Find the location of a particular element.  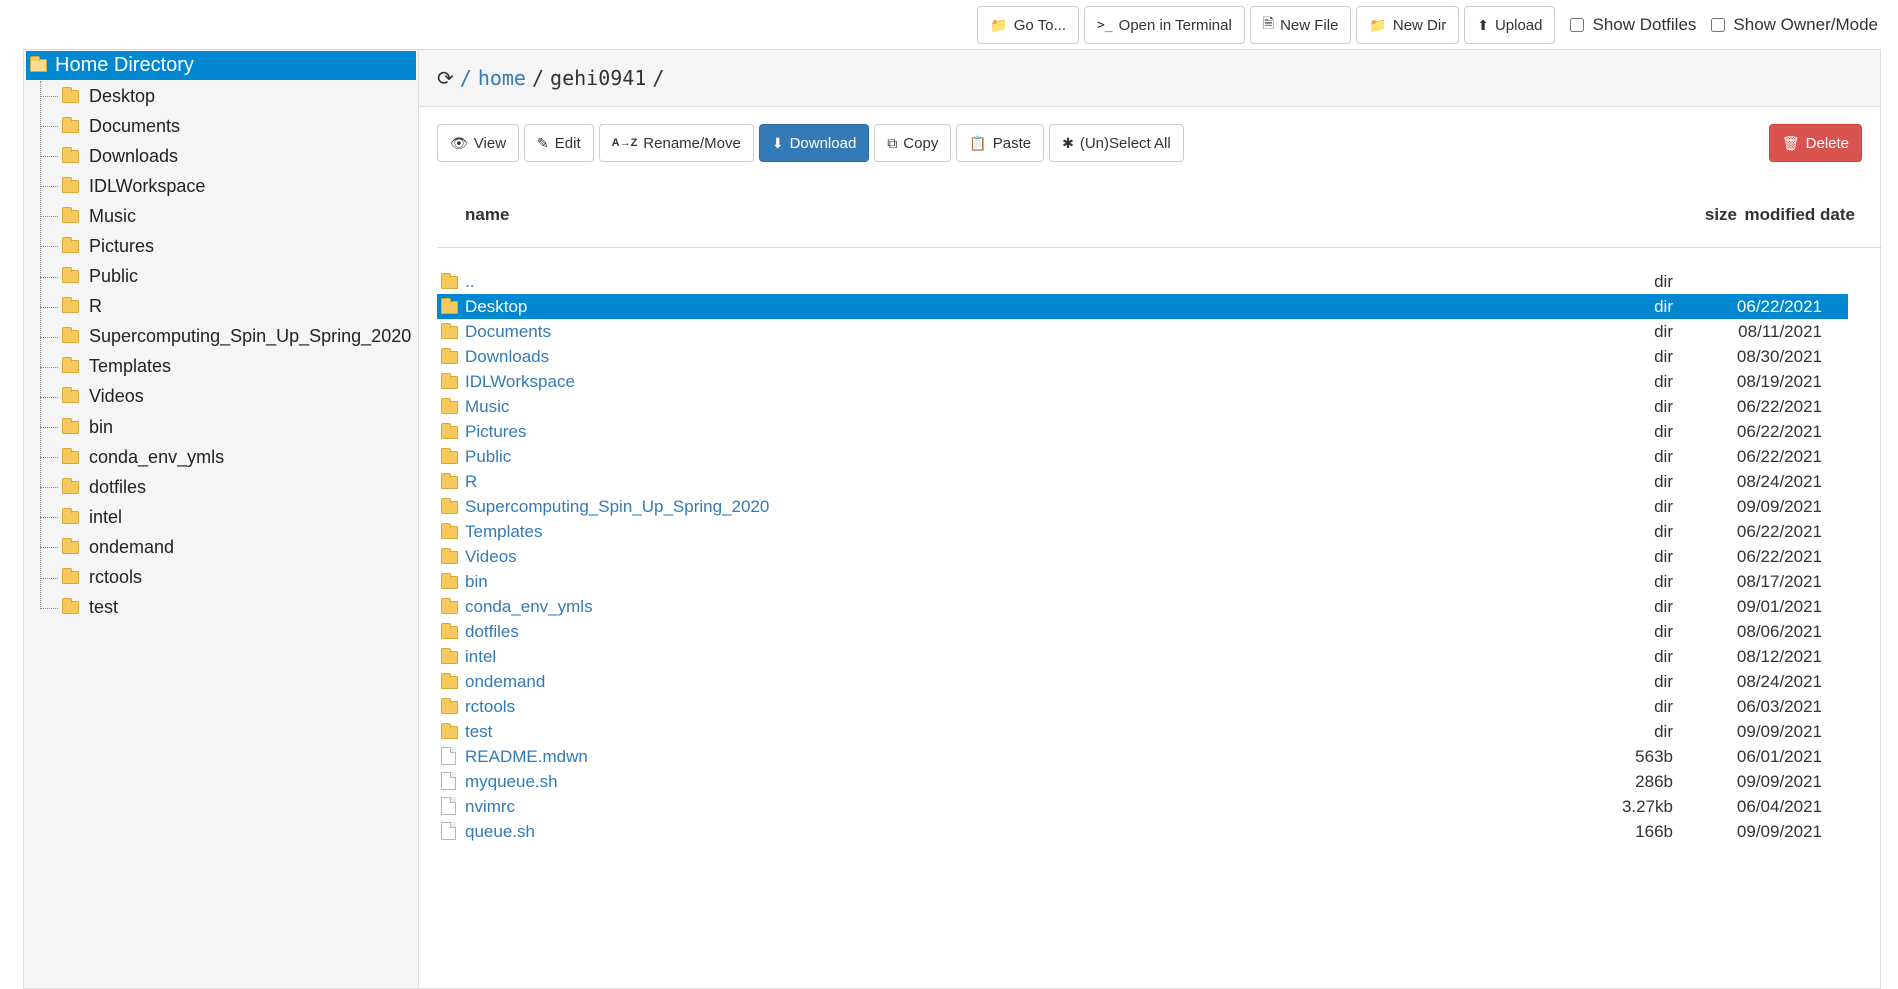

file-icon is located at coordinates (448, 756).